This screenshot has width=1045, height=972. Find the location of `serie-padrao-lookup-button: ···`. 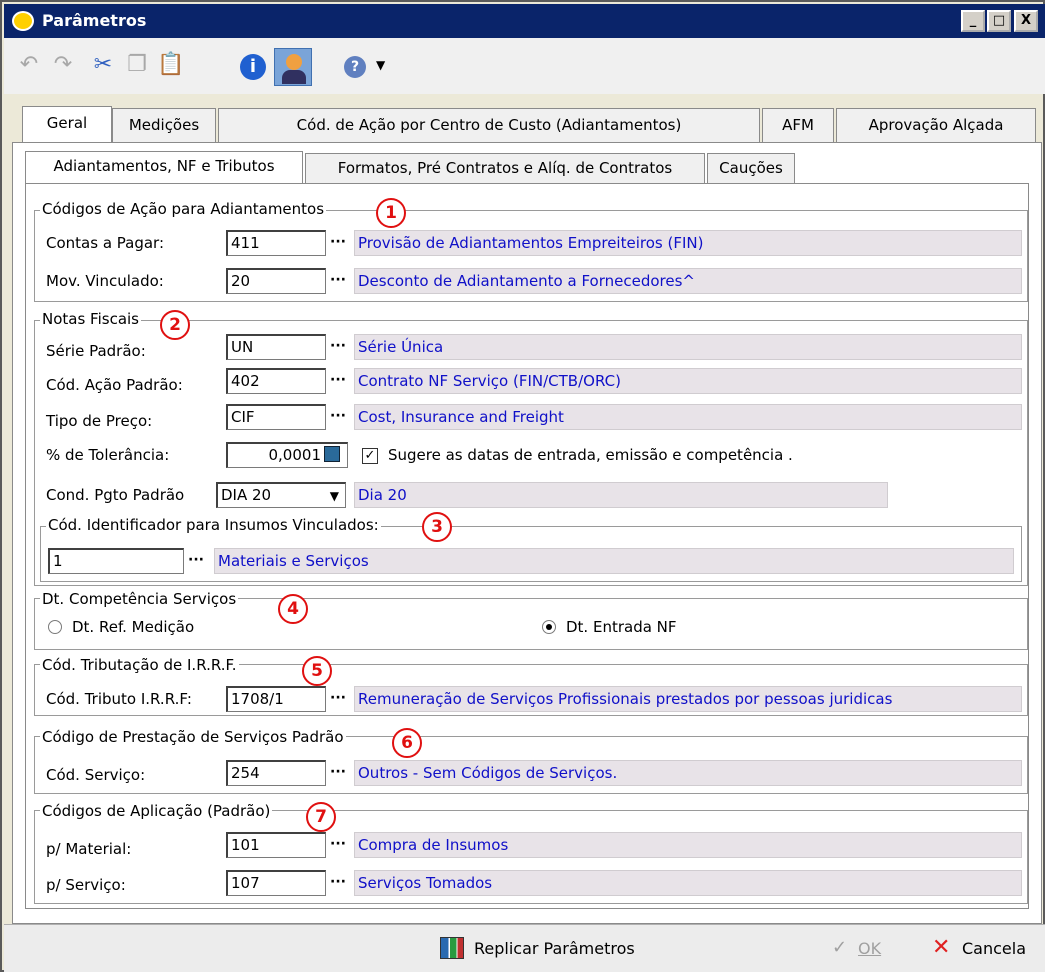

serie-padrao-lookup-button: ··· is located at coordinates (338, 347).